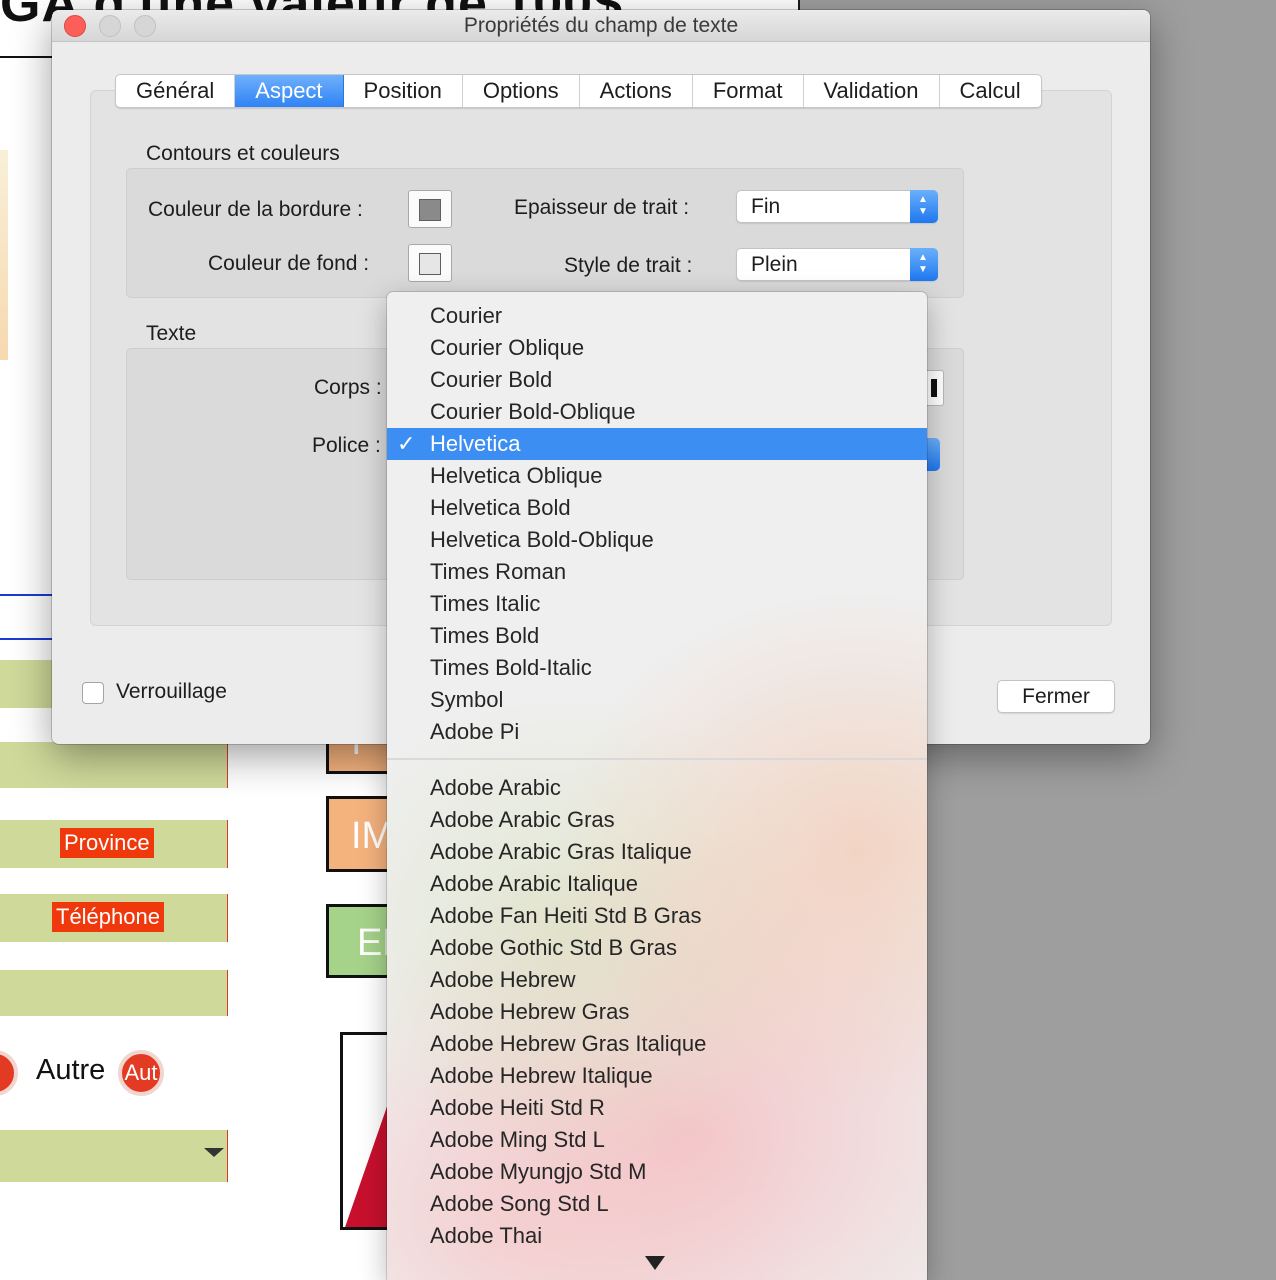 The width and height of the screenshot is (1276, 1280). I want to click on fill-color-well, so click(430, 263).